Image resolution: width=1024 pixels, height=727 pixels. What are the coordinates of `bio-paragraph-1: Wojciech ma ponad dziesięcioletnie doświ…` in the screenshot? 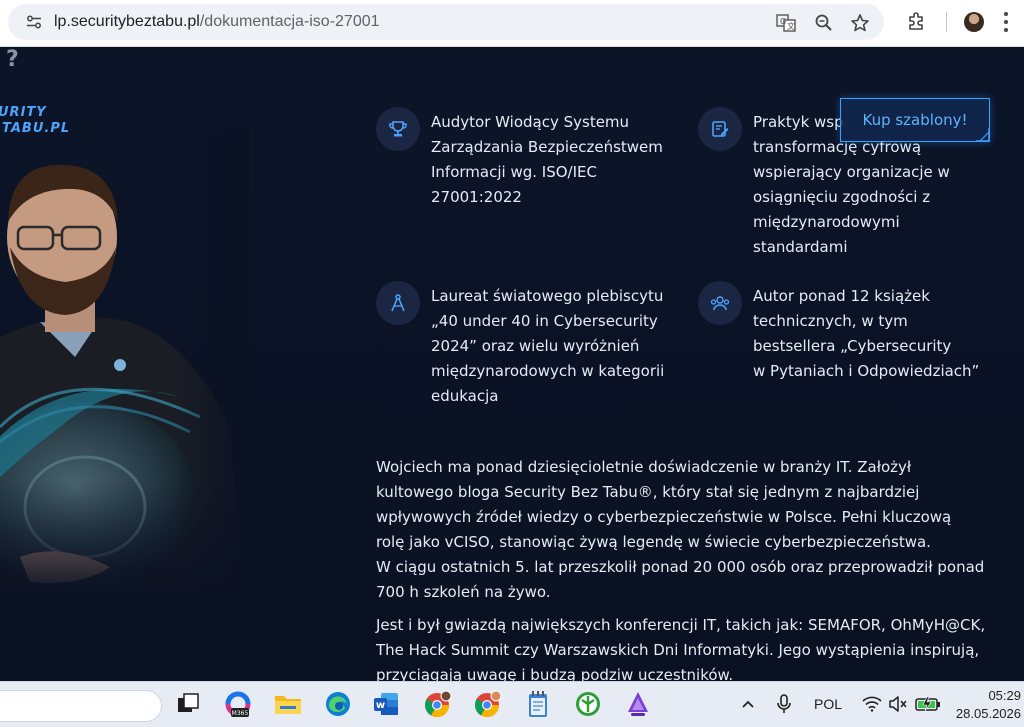 It's located at (680, 529).